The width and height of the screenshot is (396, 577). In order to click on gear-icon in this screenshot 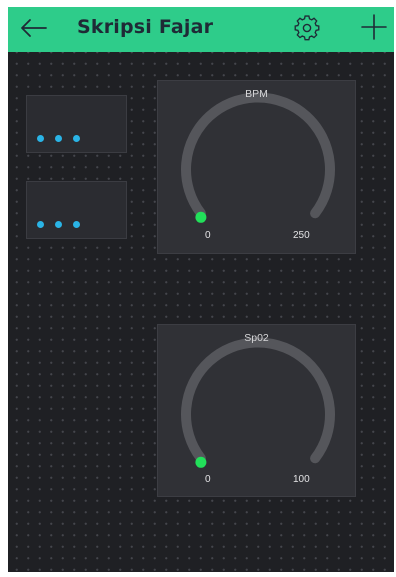, I will do `click(307, 28)`.